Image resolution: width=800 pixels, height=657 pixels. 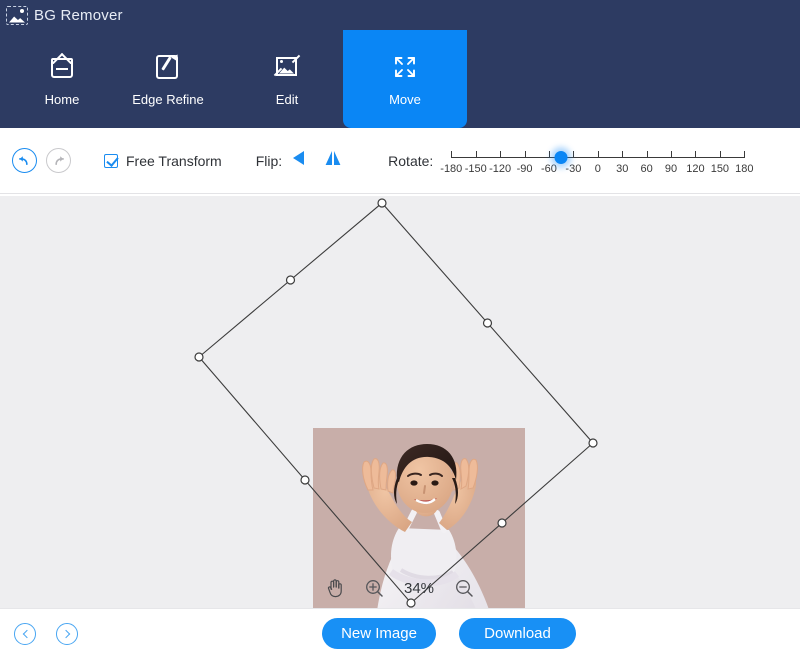 I want to click on rotate-tick-label: -150, so click(x=475, y=168).